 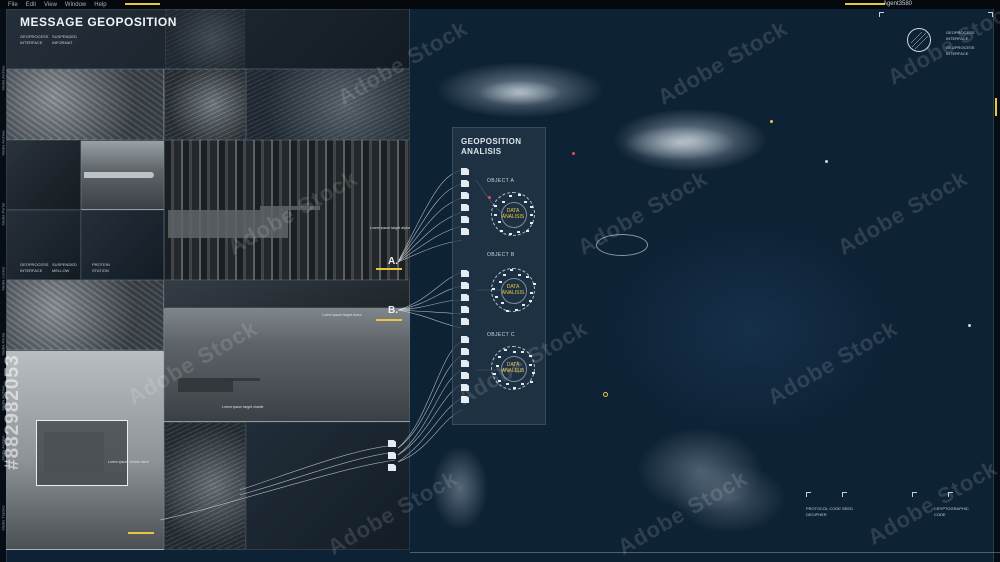 I want to click on doc-icons-b, so click(x=466, y=300).